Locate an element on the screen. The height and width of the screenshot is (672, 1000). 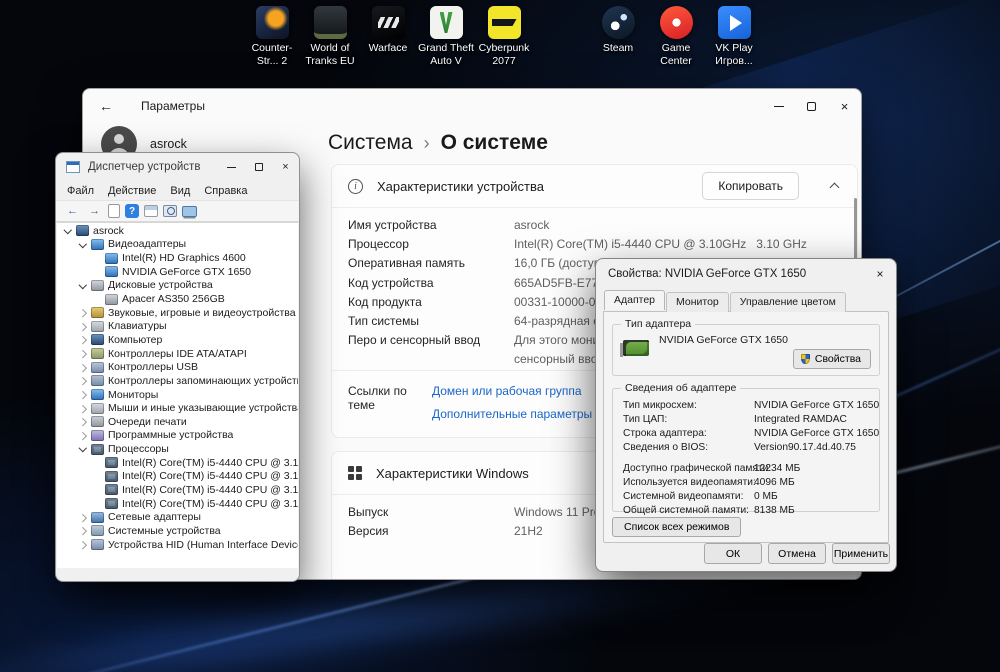
desktop-icon-steam: Steam is located at coordinates (618, 30).